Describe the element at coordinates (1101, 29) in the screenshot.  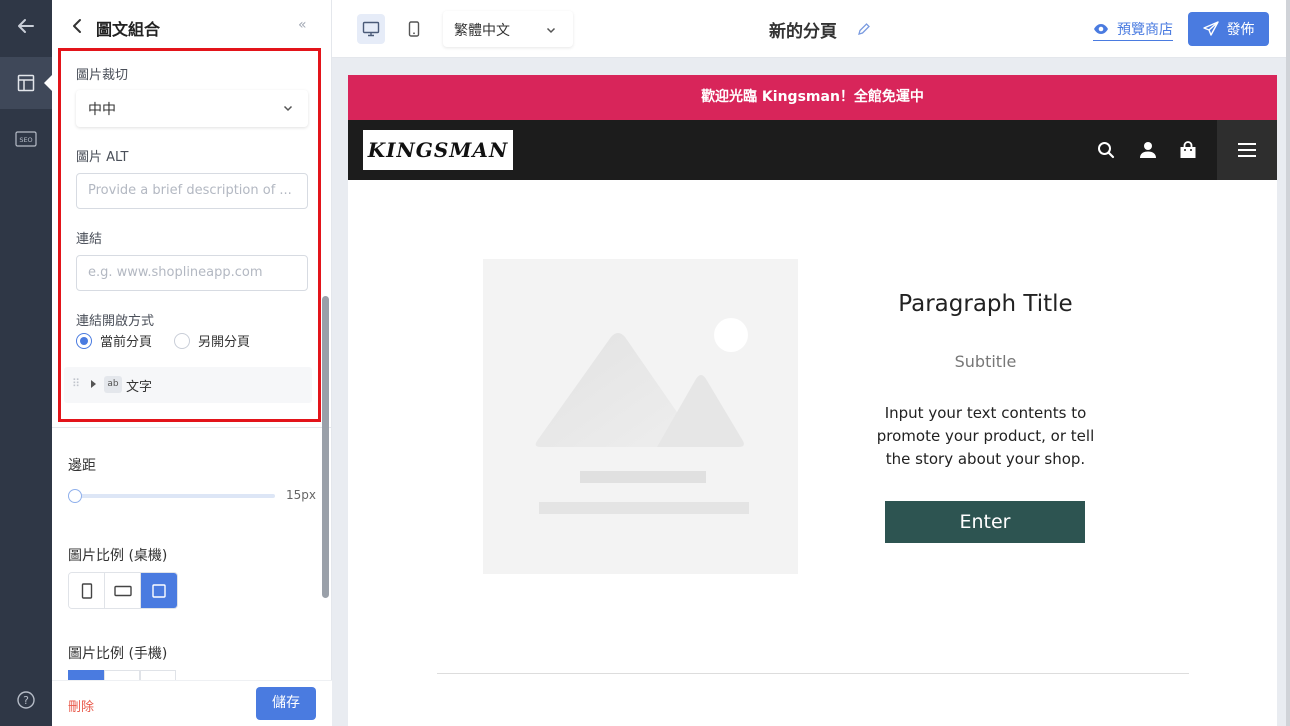
I see `eye-icon` at that location.